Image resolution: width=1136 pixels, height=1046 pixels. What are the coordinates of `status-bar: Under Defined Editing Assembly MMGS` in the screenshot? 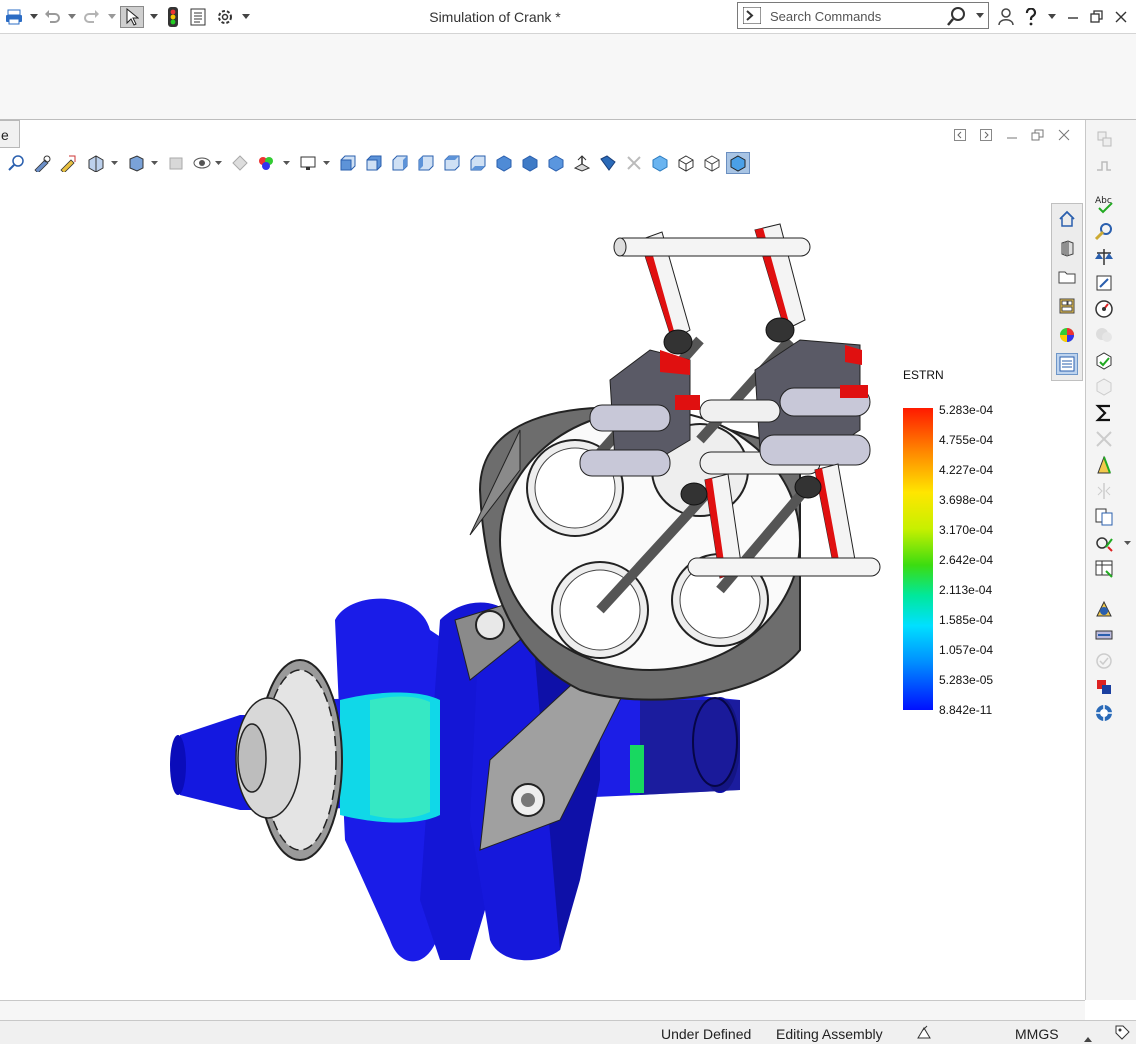 It's located at (568, 1032).